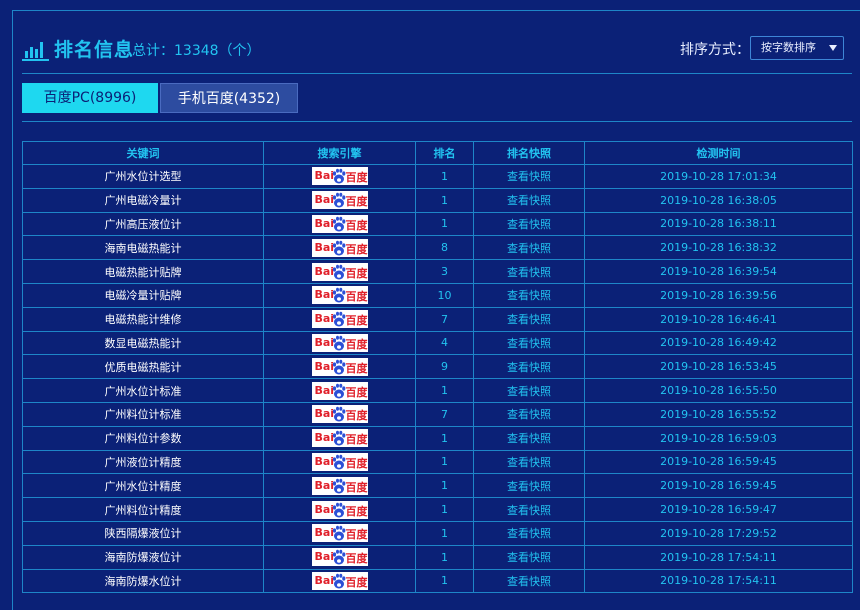 This screenshot has height=610, width=860. I want to click on keyword-cell: 广州料位计参数, so click(143, 438).